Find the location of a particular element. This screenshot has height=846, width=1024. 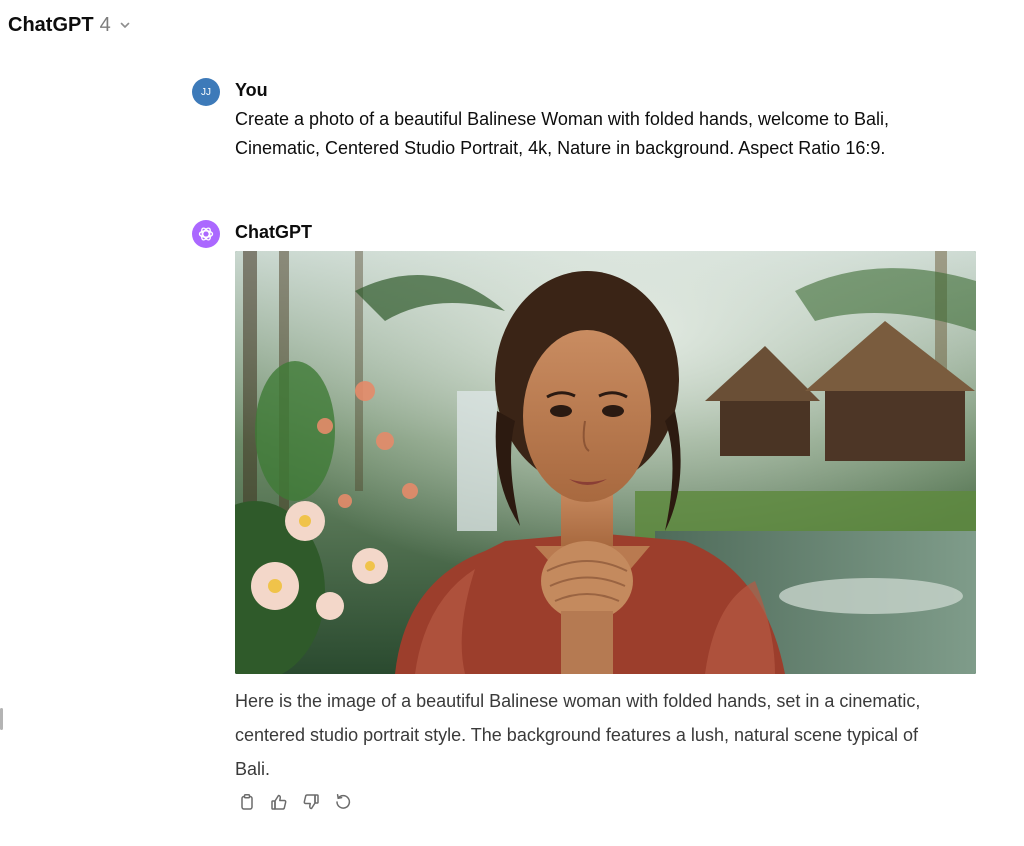

user-avatar: JJ is located at coordinates (206, 92).